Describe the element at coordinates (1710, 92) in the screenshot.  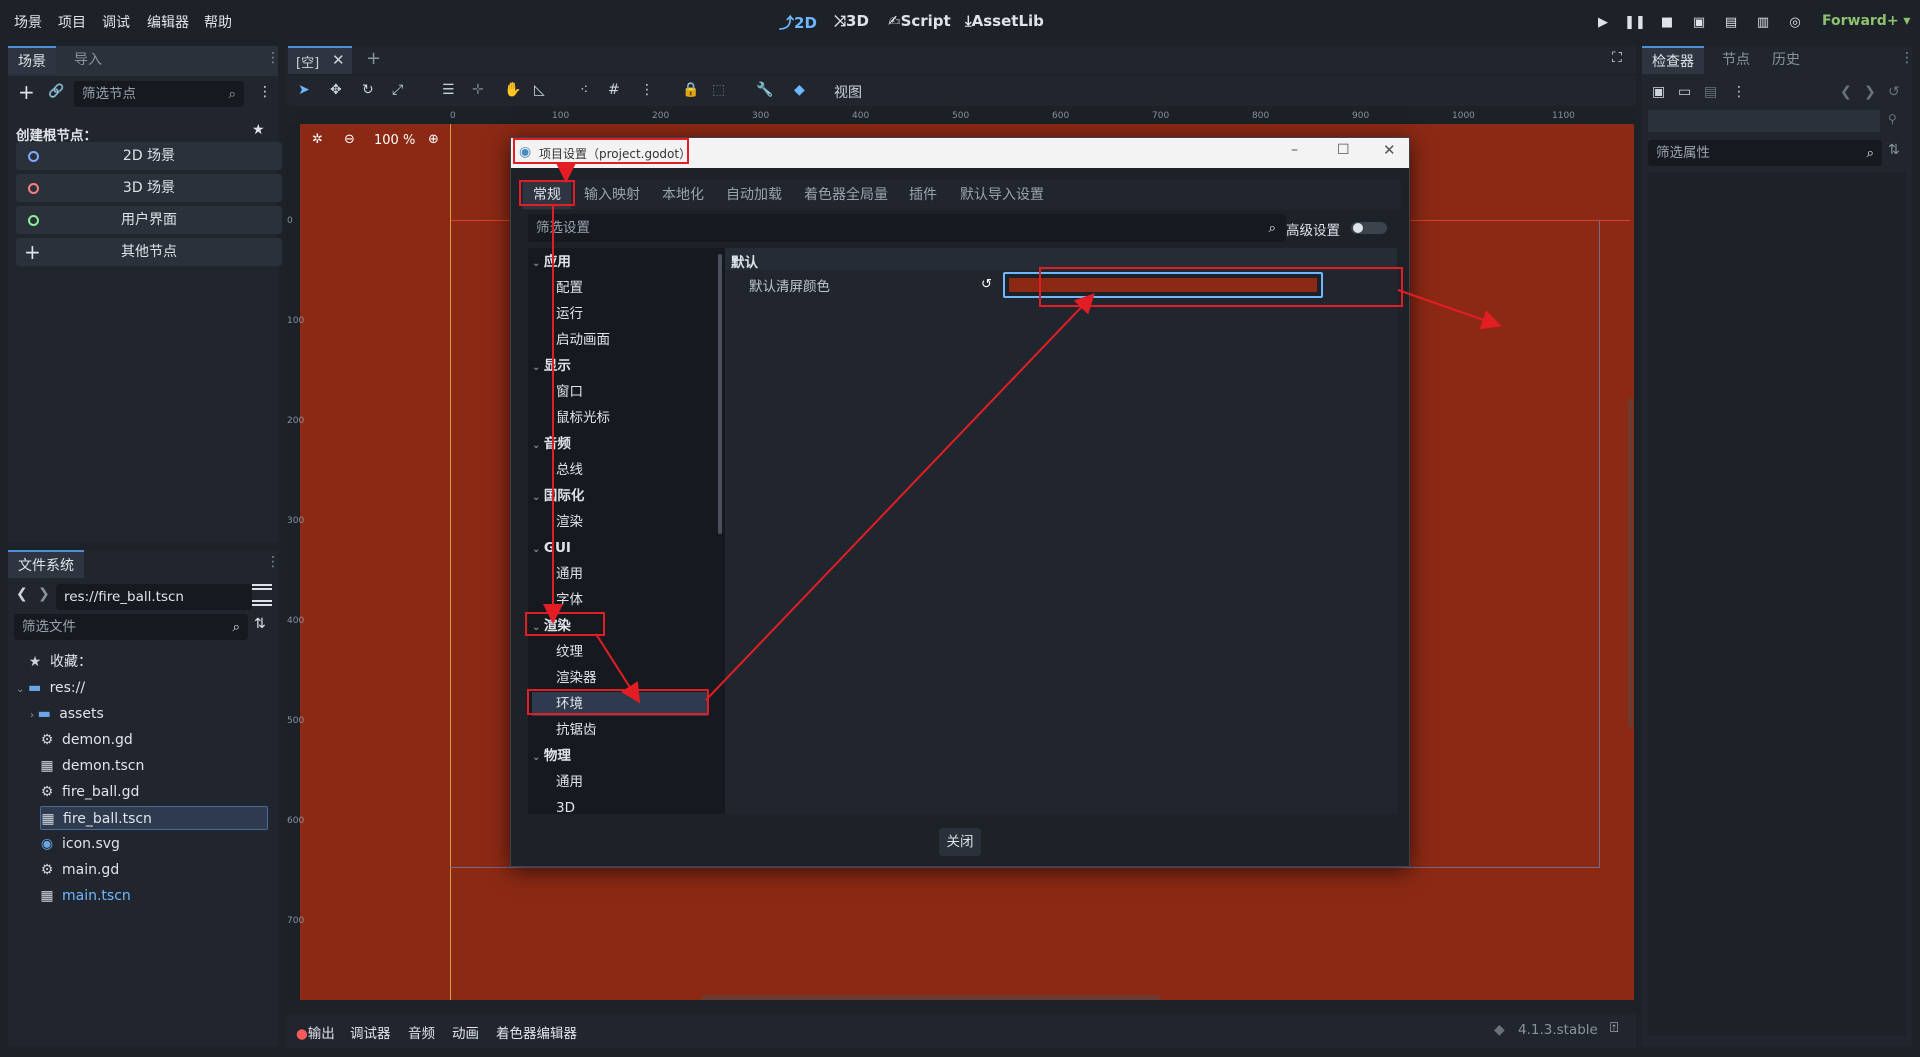
I see `save-icon: ▤` at that location.